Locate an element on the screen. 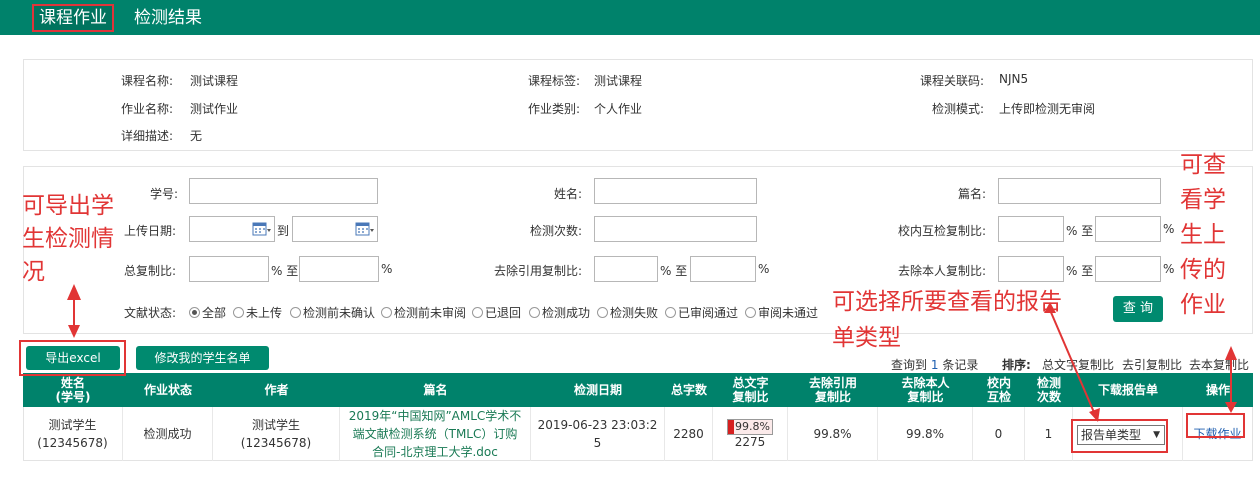 This screenshot has height=485, width=1260. arrow-to-export is located at coordinates (74, 311).